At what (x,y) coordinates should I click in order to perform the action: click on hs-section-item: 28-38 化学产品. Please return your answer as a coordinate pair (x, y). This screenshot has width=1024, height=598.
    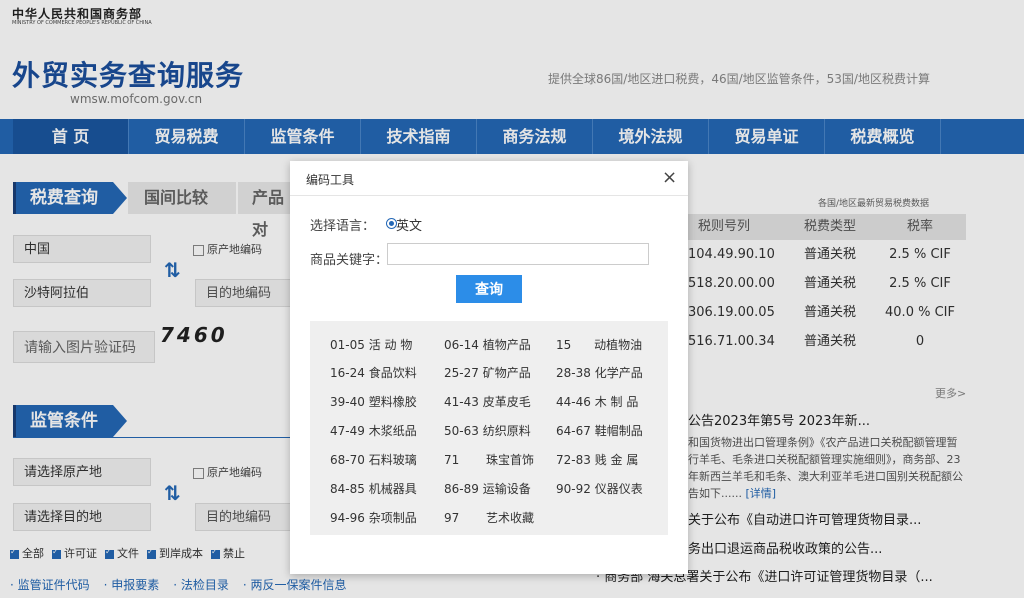
    Looking at the image, I should click on (599, 372).